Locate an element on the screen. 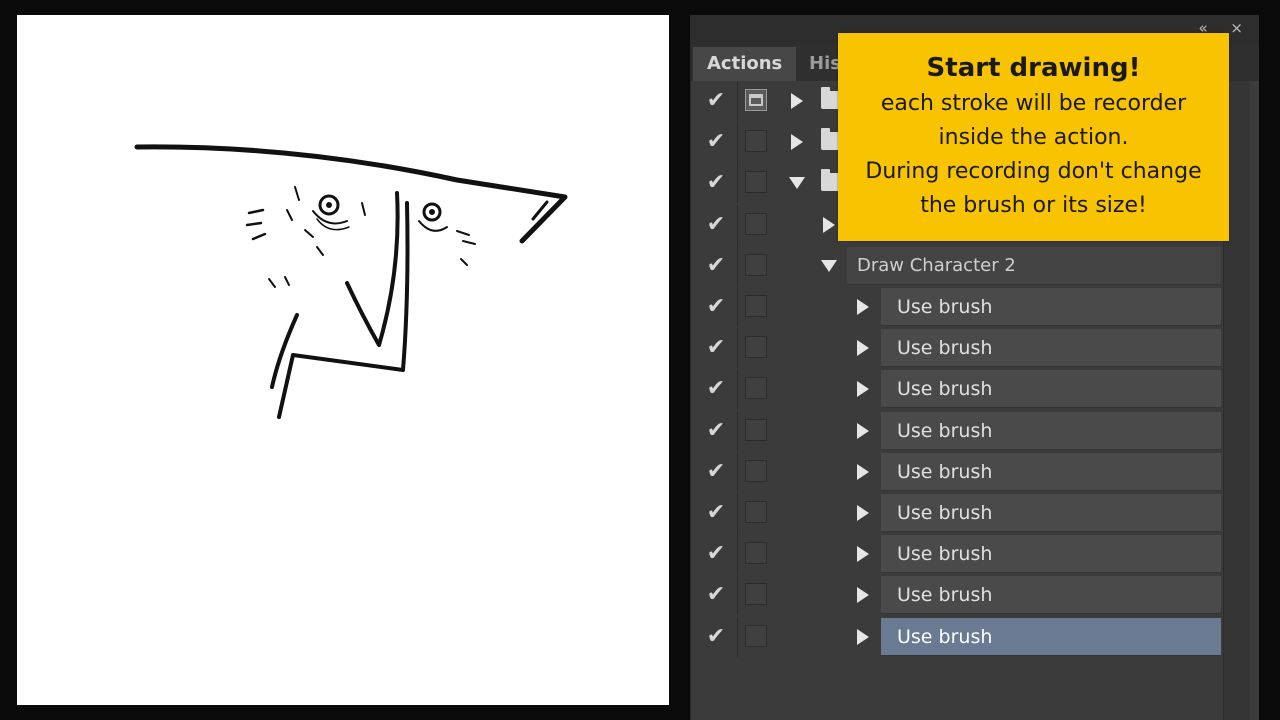 The height and width of the screenshot is (720, 1280). close-icon: × is located at coordinates (1236, 28).